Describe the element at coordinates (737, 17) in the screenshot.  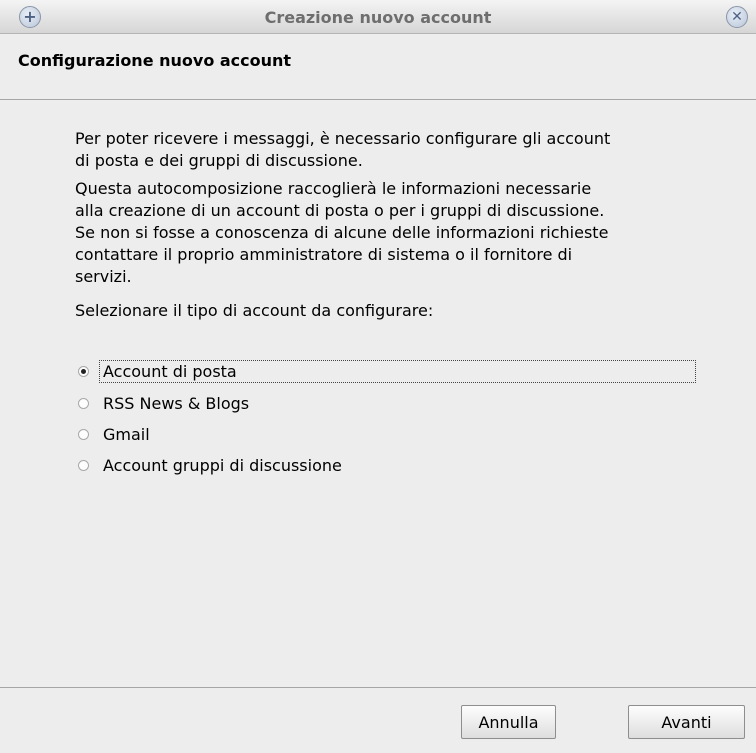
I see `close-icon: ✕` at that location.